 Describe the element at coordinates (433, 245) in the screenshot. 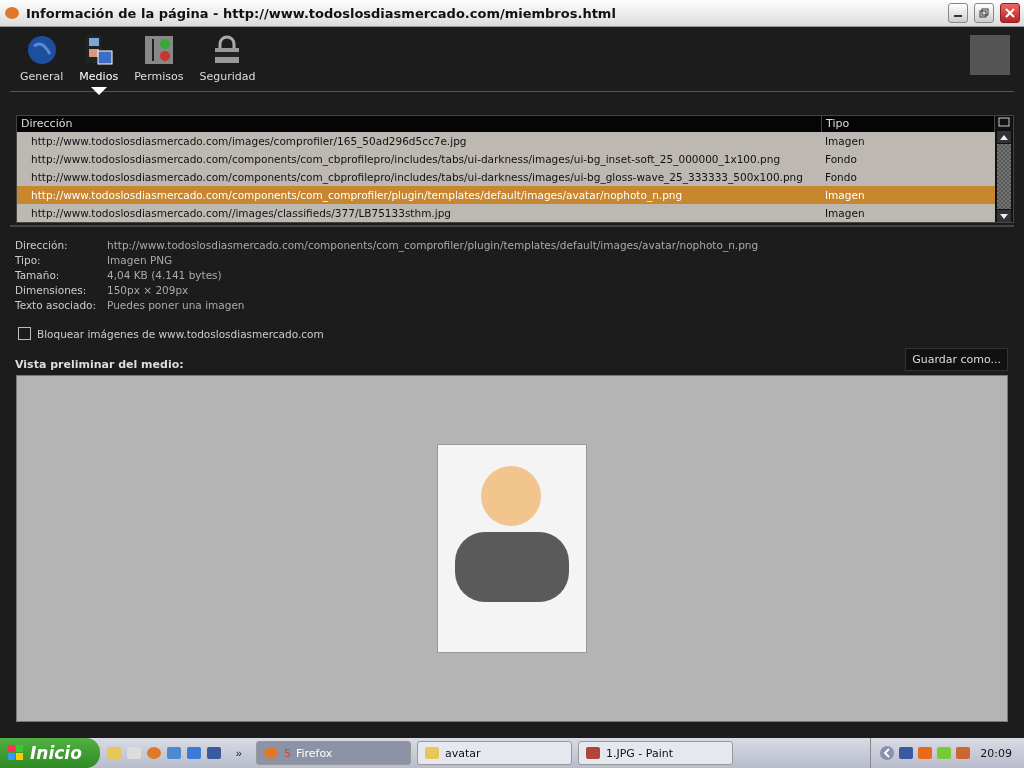

I see `field-value: http://www.todoslosdiasmercado.com/components/com_comprofiler/plugin/templates/default/images/avatar/nophoto_n.png` at that location.